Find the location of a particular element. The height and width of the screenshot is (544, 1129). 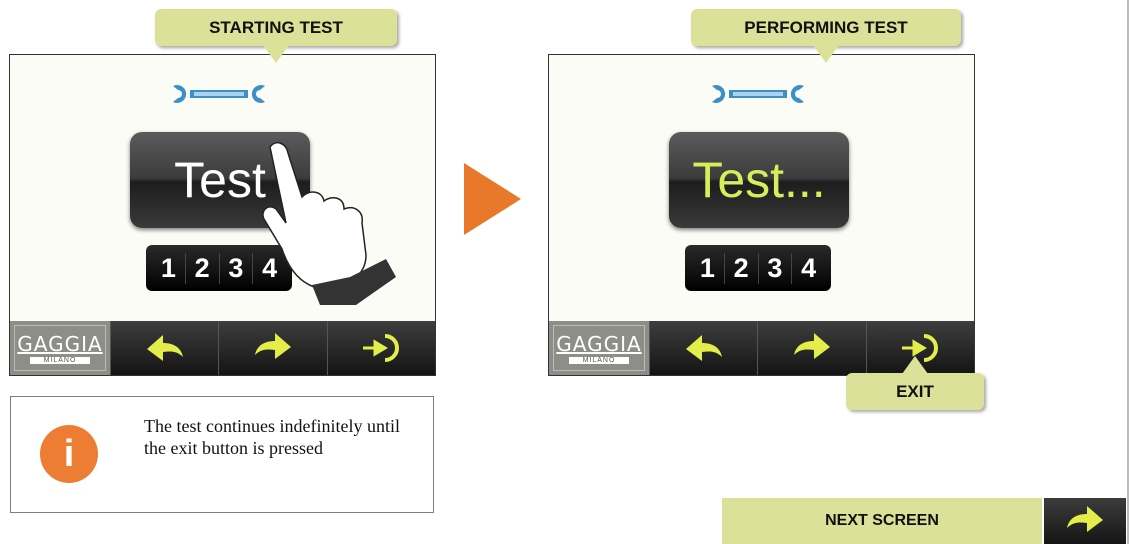

test-button-label: Test is located at coordinates (220, 180).